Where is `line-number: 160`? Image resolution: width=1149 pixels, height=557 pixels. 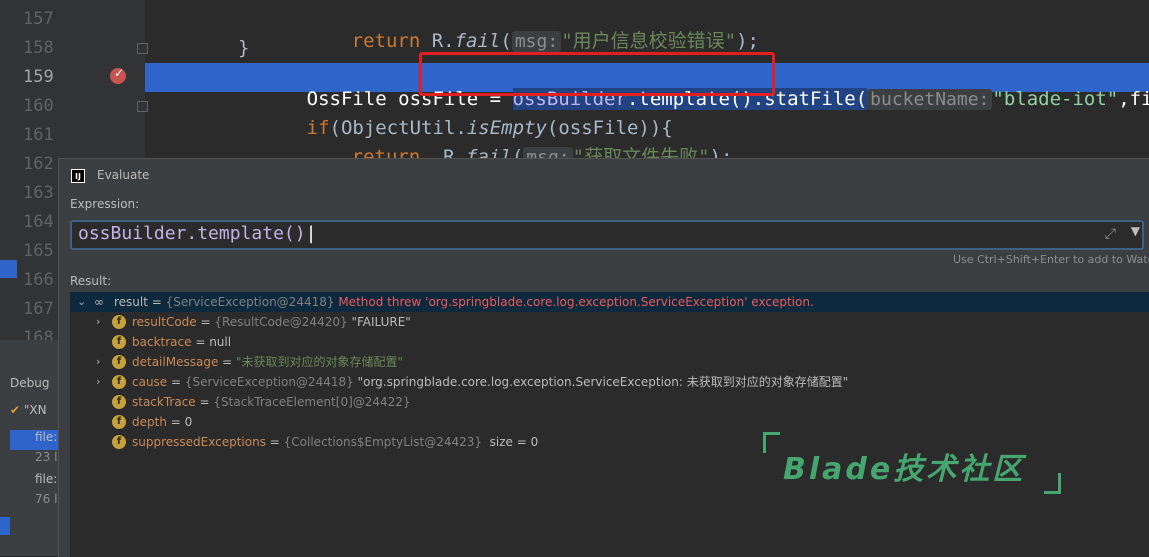
line-number: 160 is located at coordinates (38, 106).